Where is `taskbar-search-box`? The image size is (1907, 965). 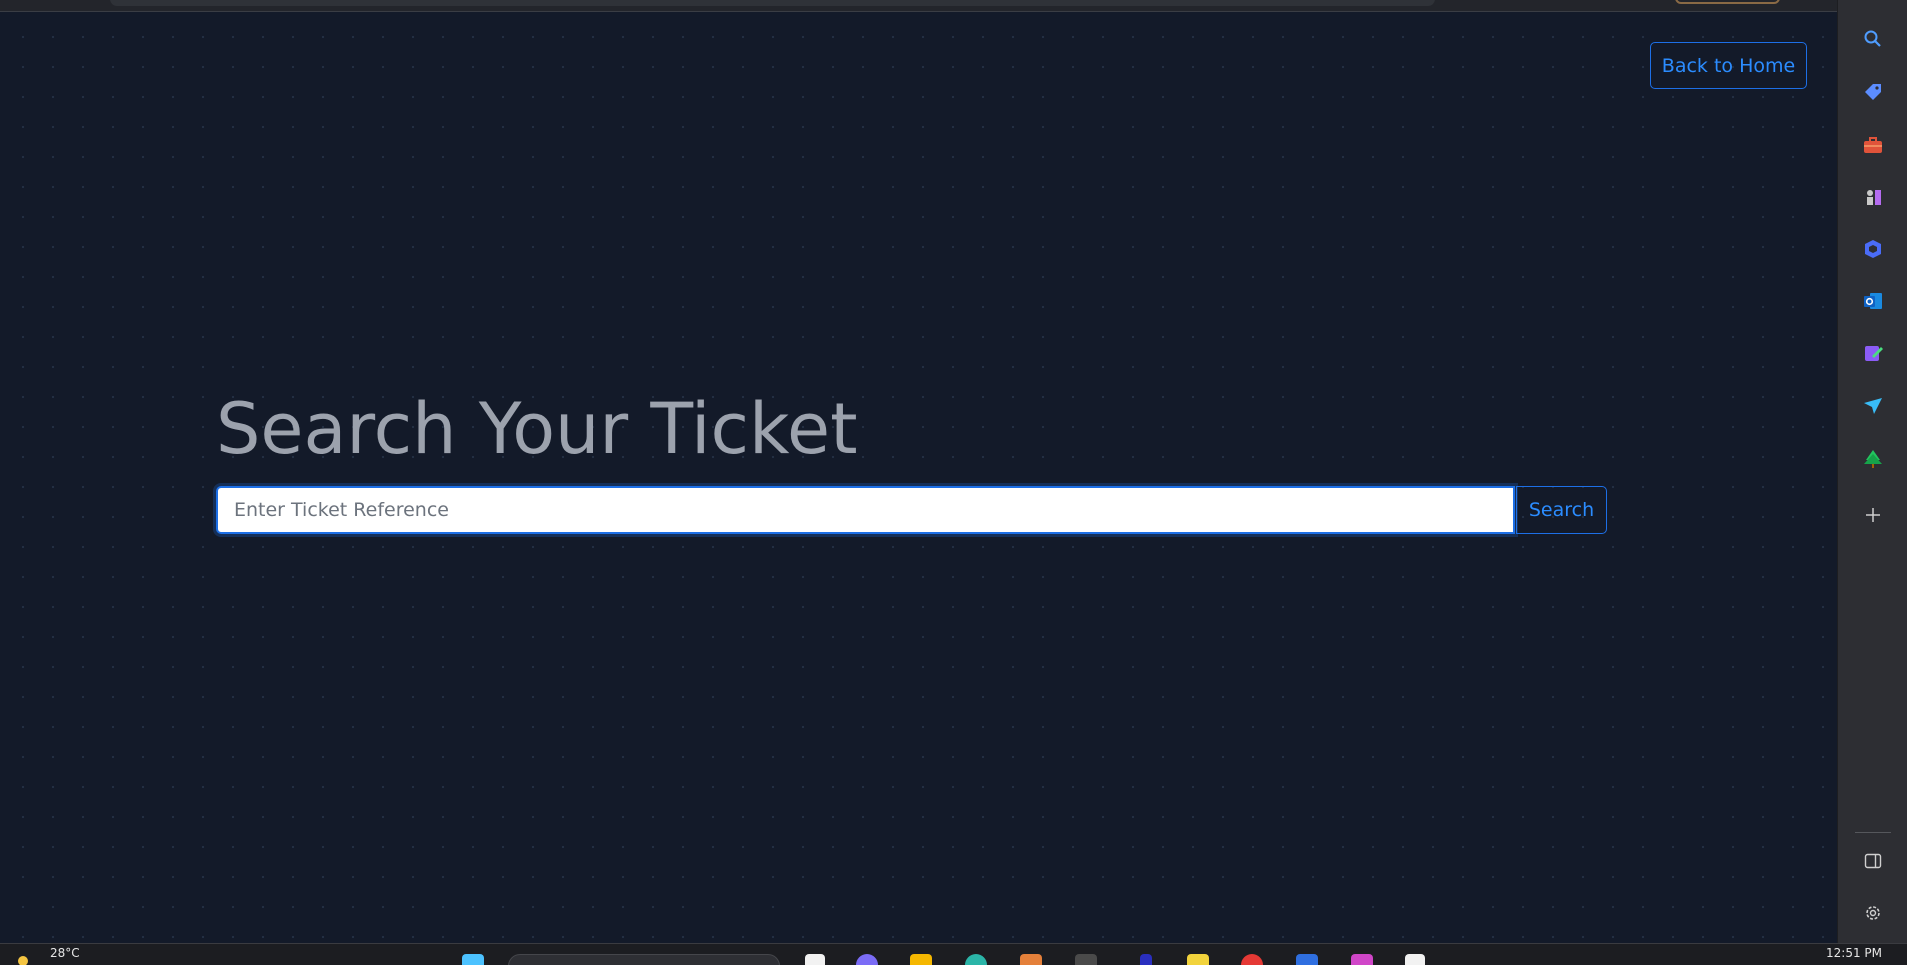
taskbar-search-box is located at coordinates (644, 959).